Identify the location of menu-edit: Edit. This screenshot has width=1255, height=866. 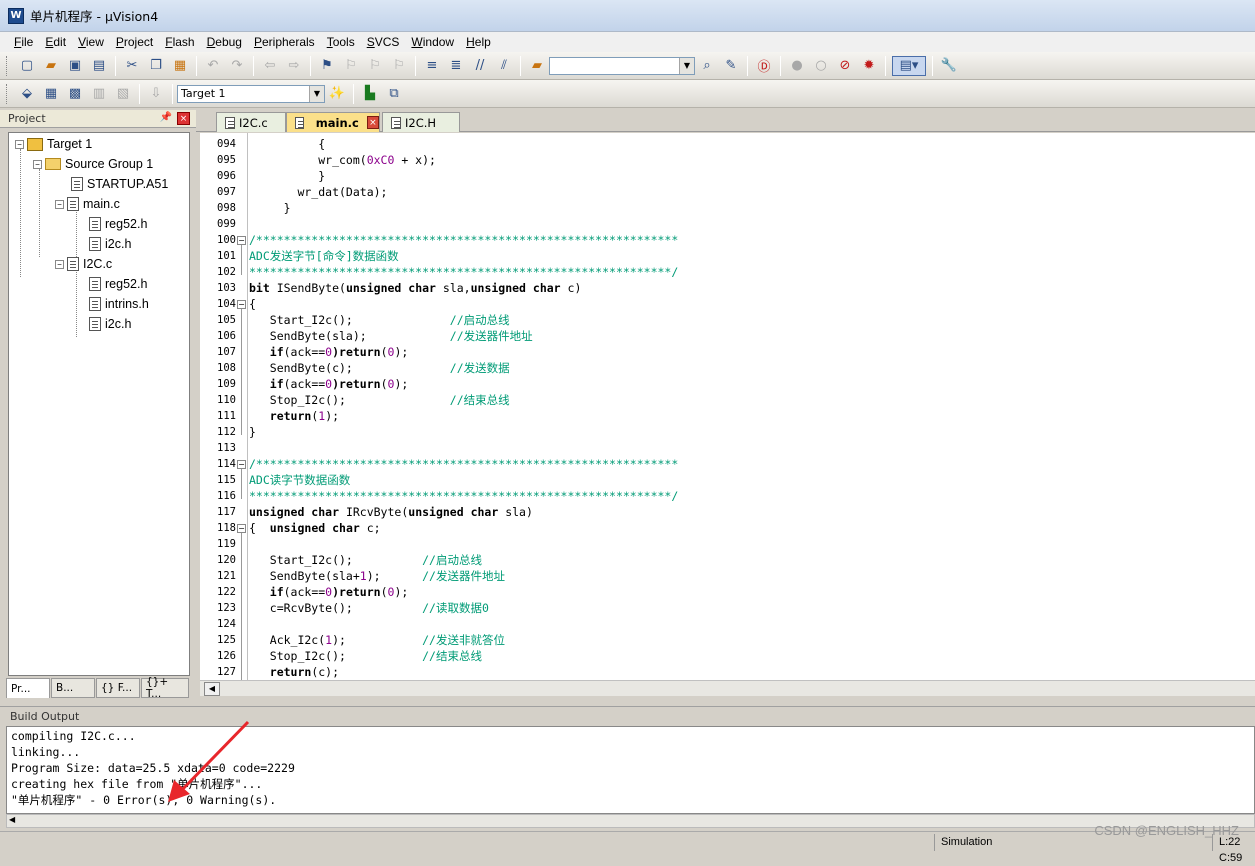
(55, 42).